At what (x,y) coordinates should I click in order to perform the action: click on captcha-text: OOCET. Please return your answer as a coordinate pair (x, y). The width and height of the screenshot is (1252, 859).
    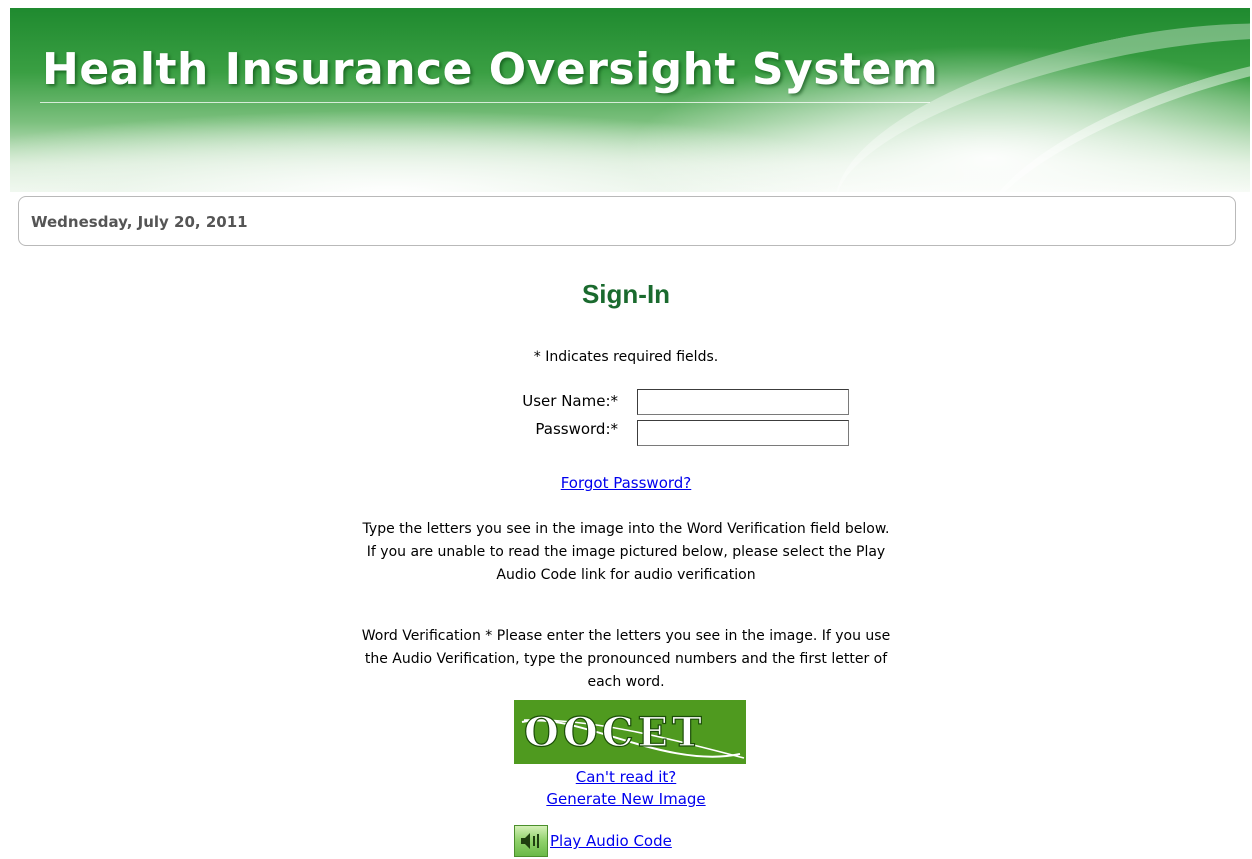
    Looking at the image, I should click on (615, 732).